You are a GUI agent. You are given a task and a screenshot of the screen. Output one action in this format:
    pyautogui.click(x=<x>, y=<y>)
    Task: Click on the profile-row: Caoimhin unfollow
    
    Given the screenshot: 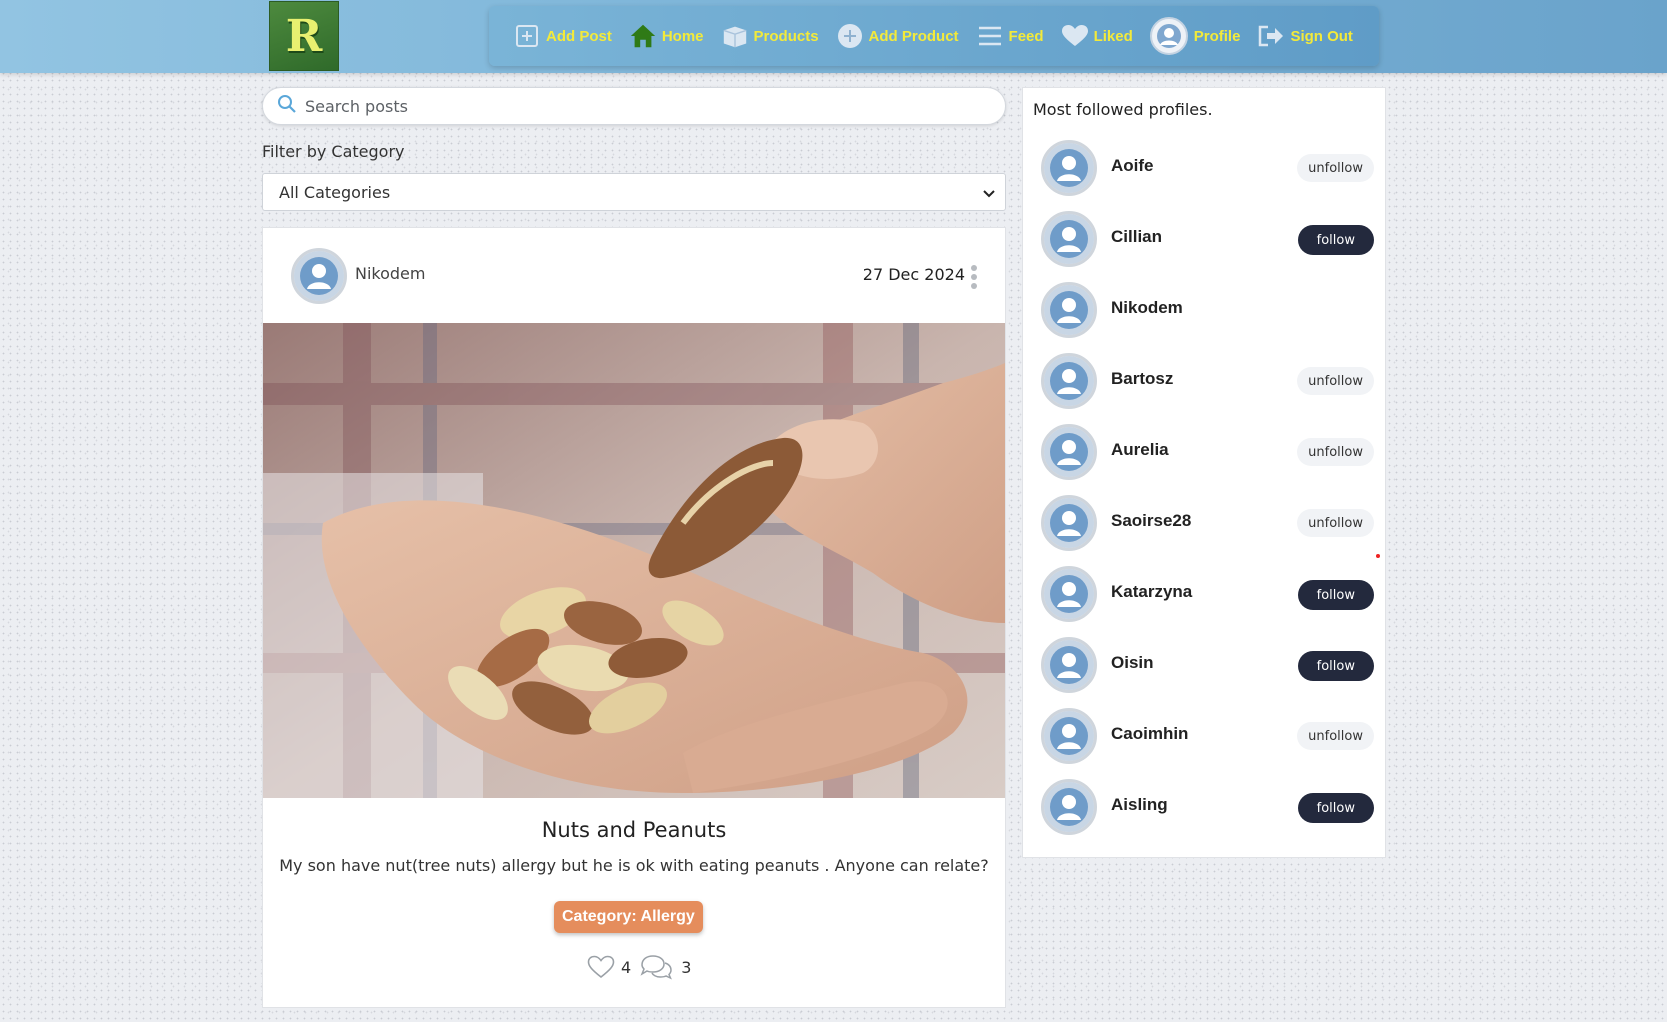 What is the action you would take?
    pyautogui.click(x=1204, y=735)
    